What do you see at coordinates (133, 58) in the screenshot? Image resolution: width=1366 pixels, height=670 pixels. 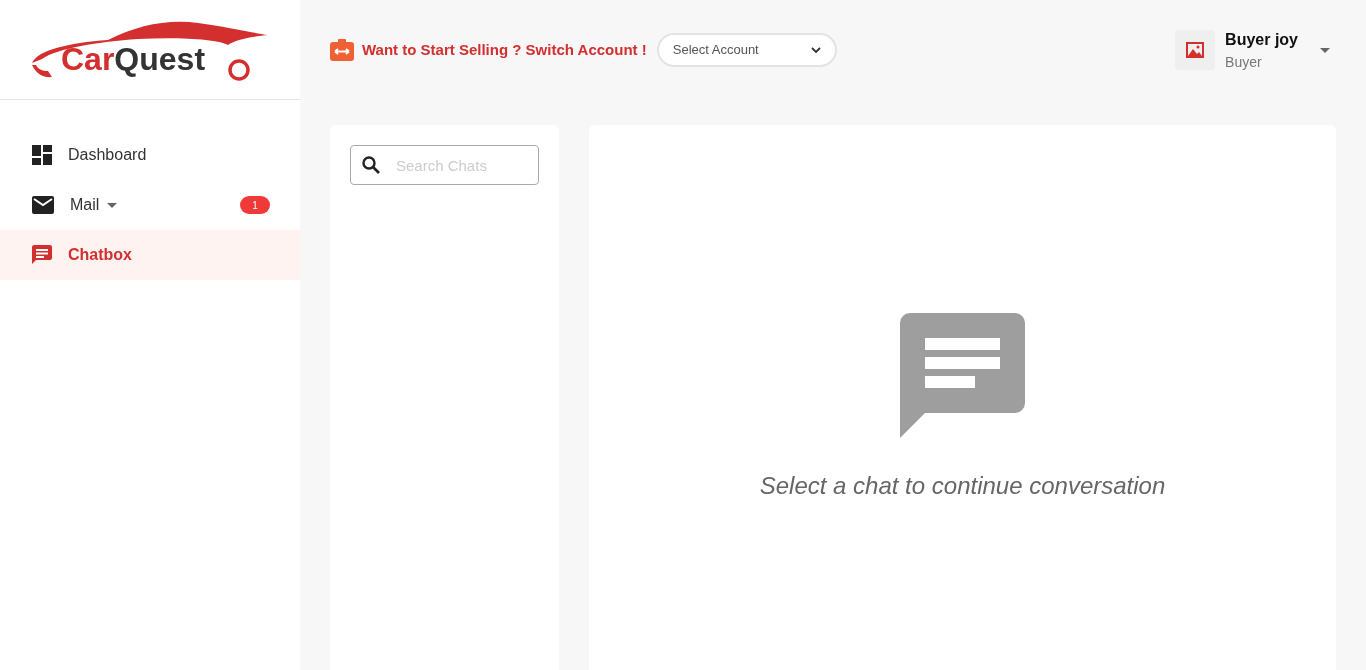 I see `logo-text: CarQuest` at bounding box center [133, 58].